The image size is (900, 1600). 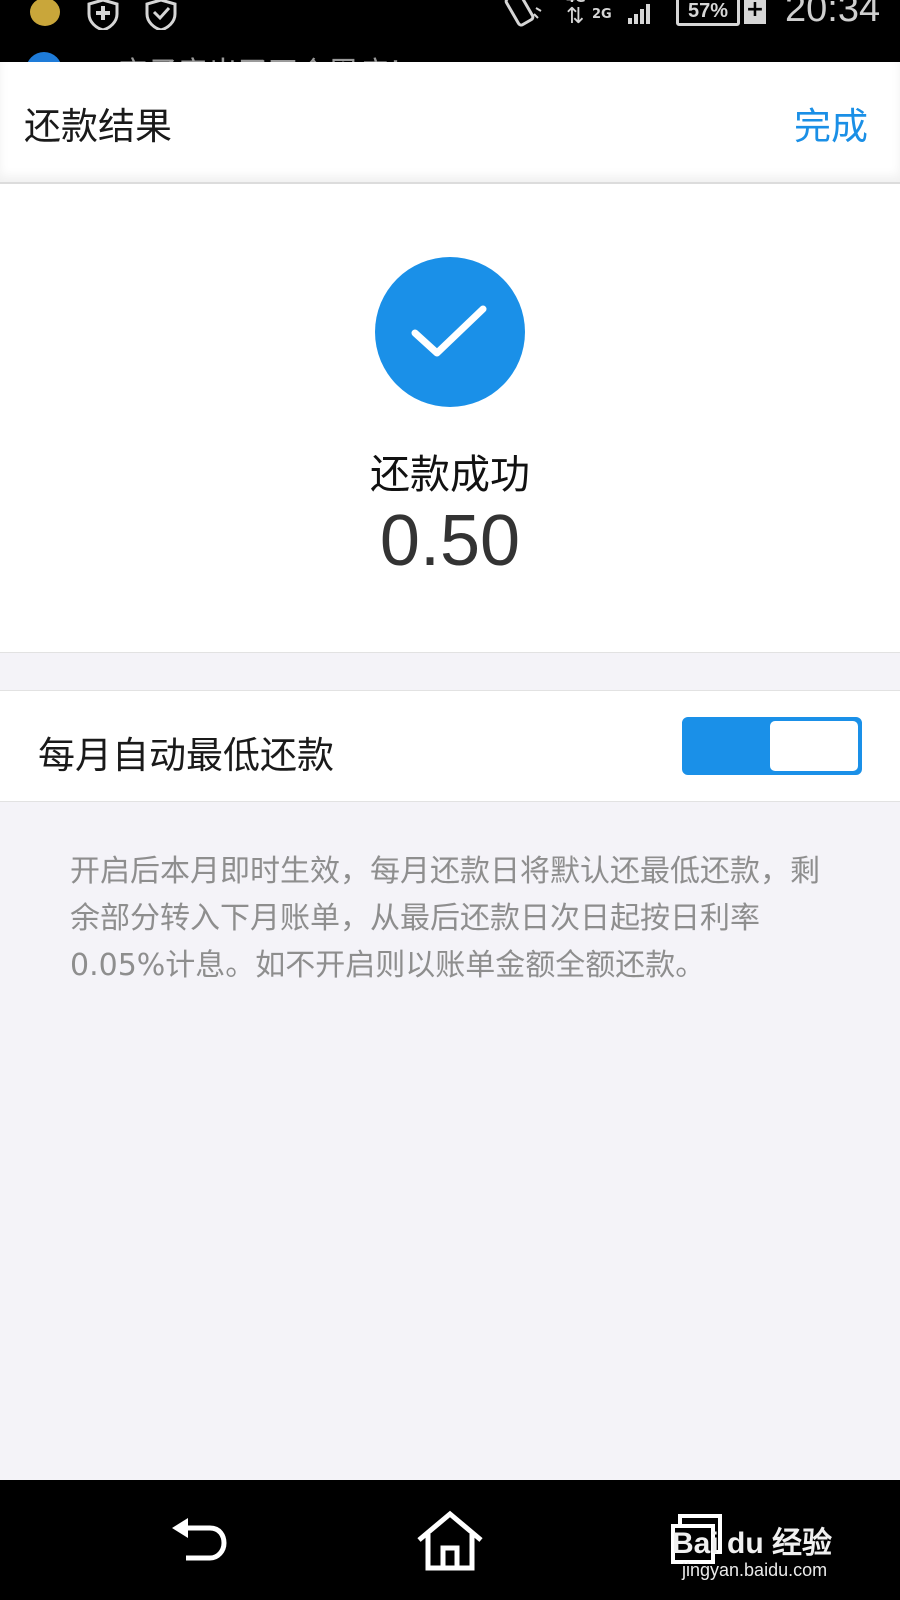 I want to click on result-status: 还款成功, so click(x=450, y=475).